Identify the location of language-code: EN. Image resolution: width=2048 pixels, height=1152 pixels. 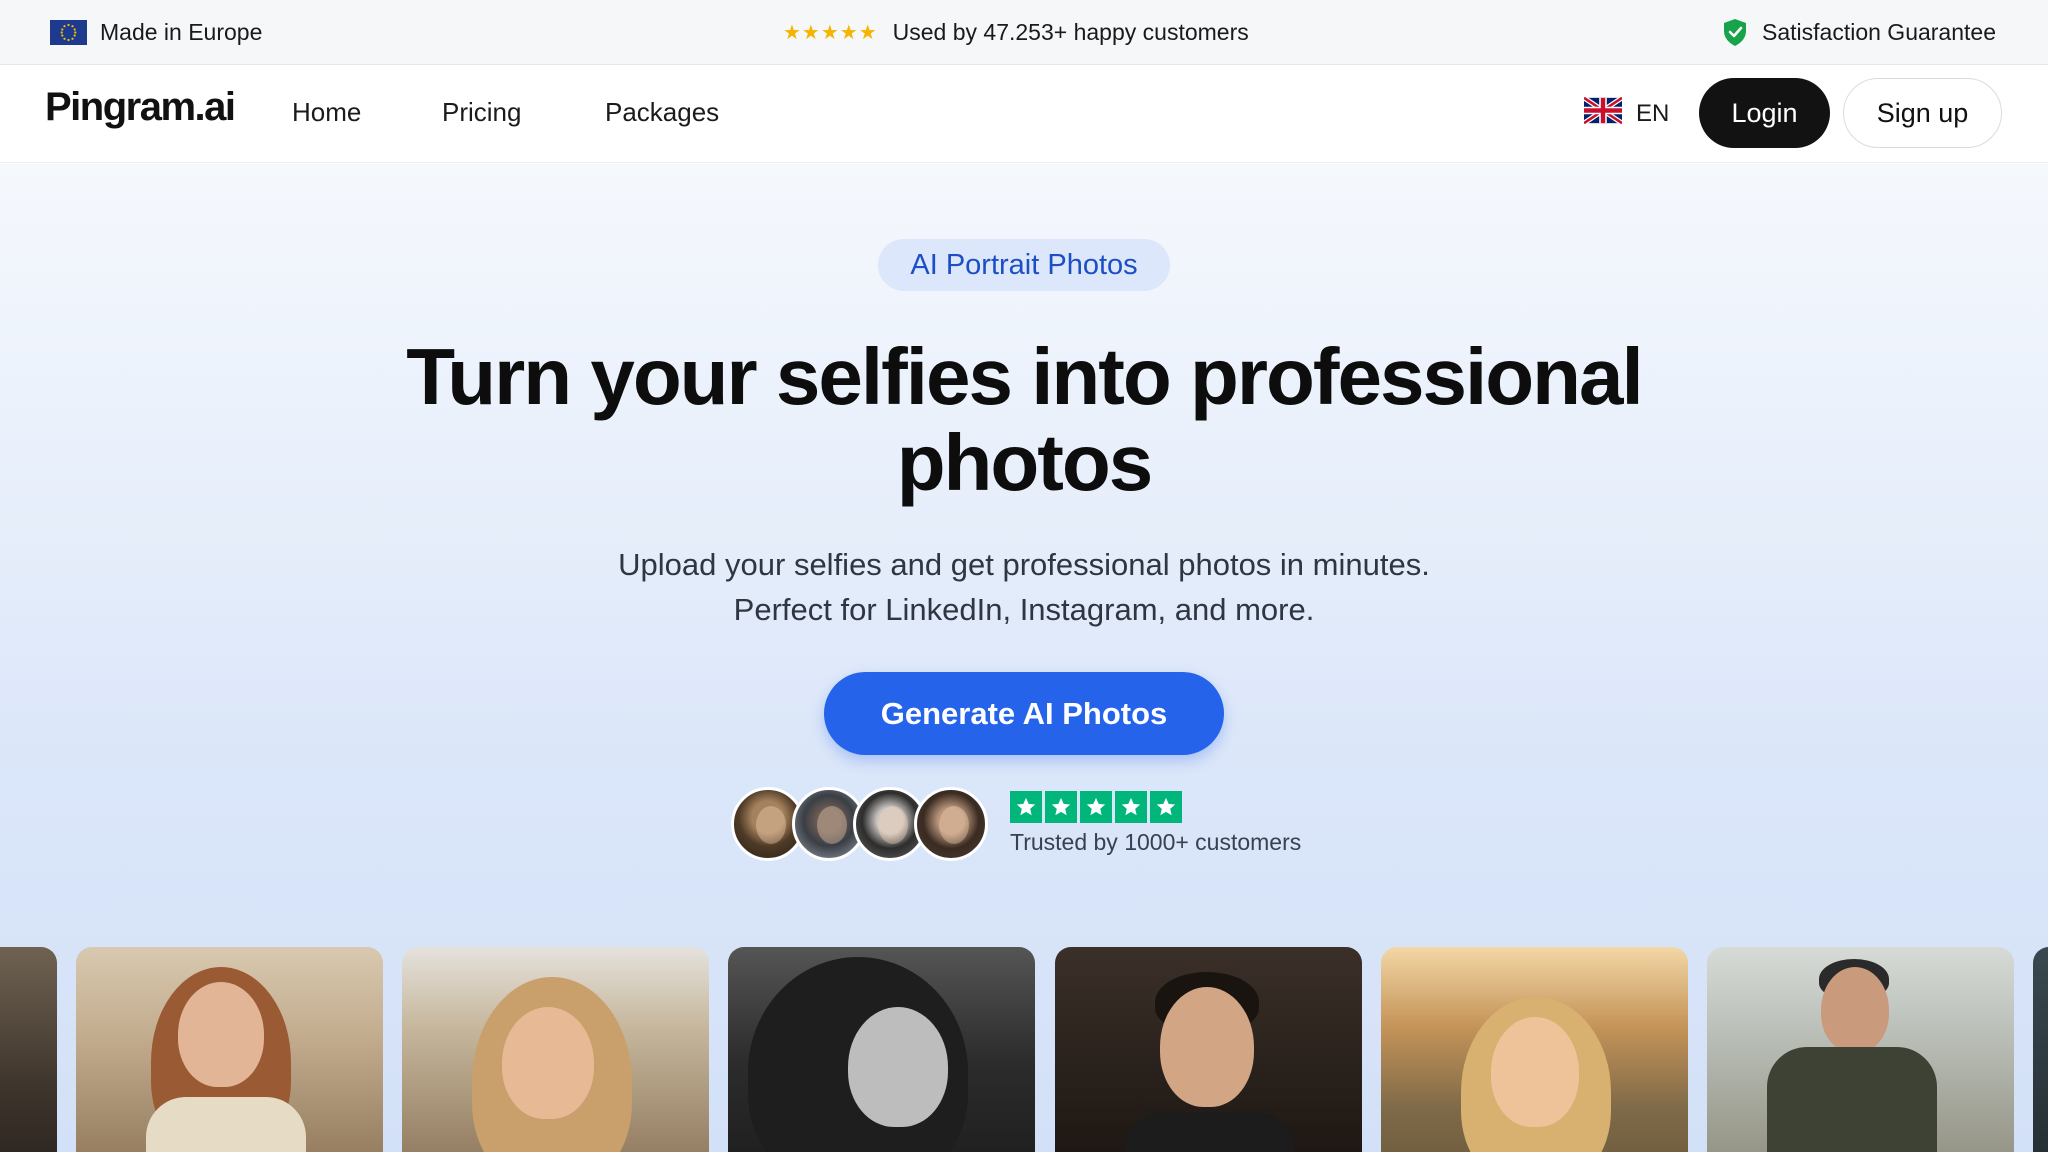
(1653, 113).